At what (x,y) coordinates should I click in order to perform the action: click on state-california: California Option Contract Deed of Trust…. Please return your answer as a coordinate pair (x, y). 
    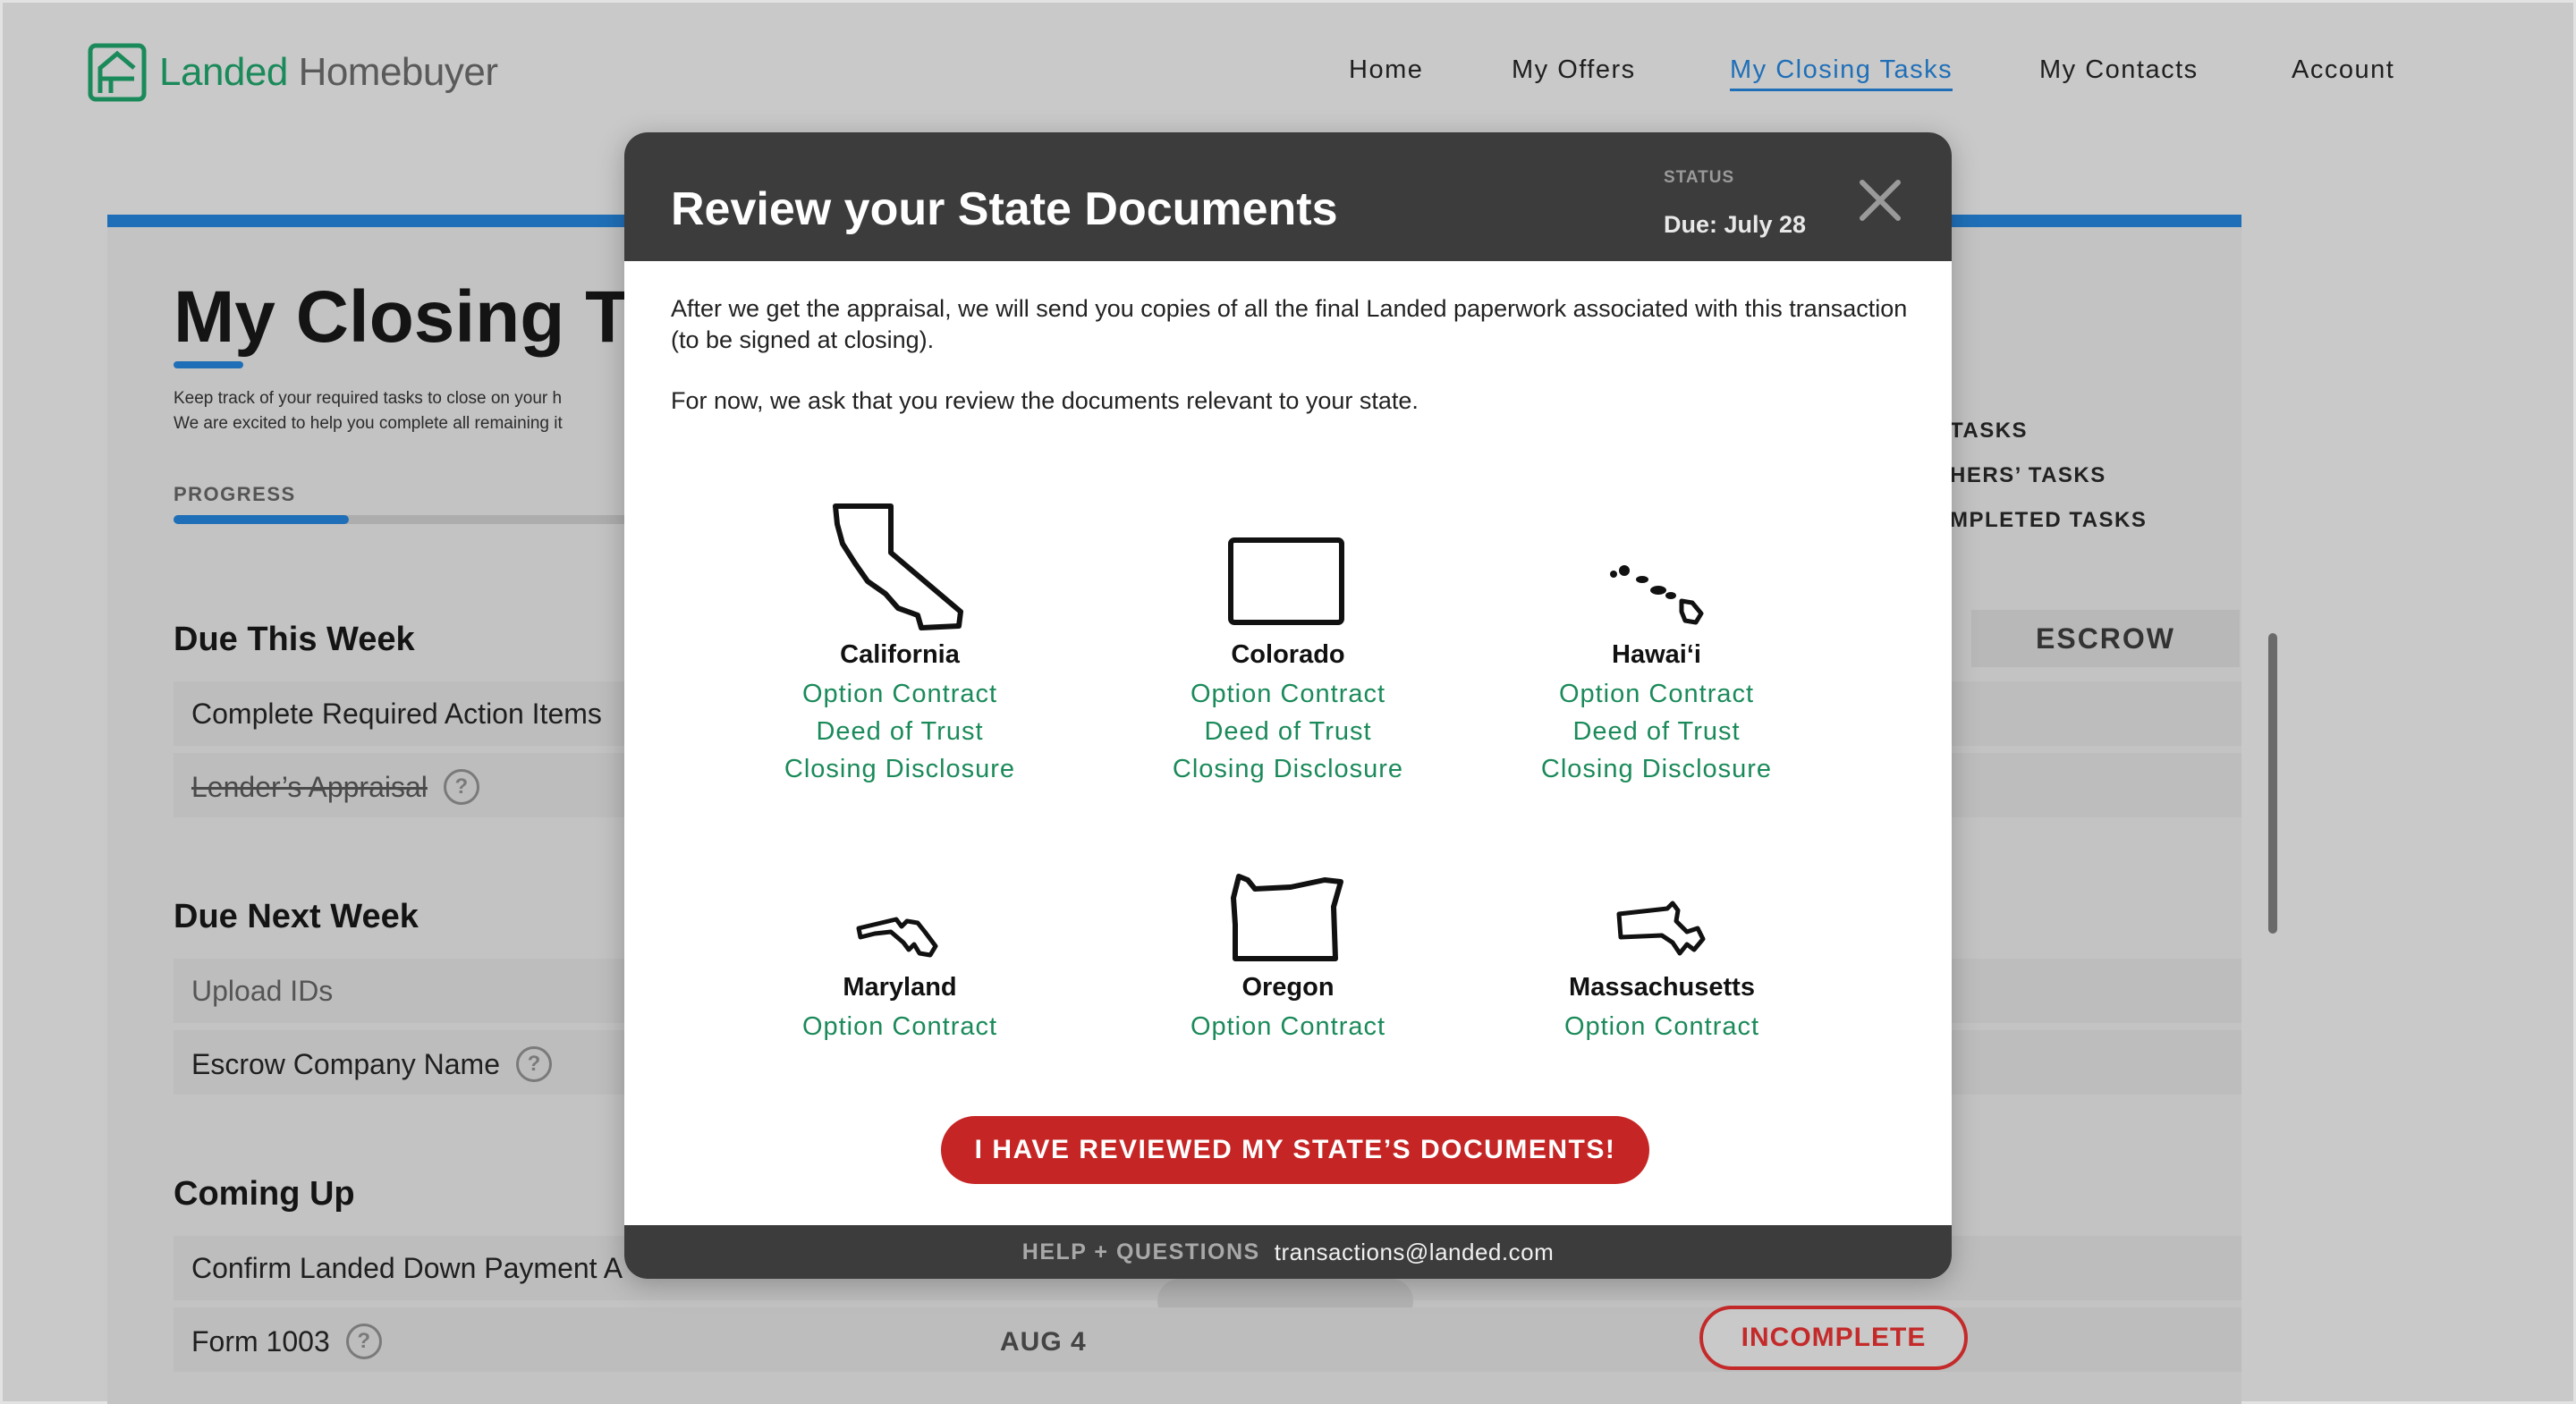
    Looking at the image, I should click on (900, 639).